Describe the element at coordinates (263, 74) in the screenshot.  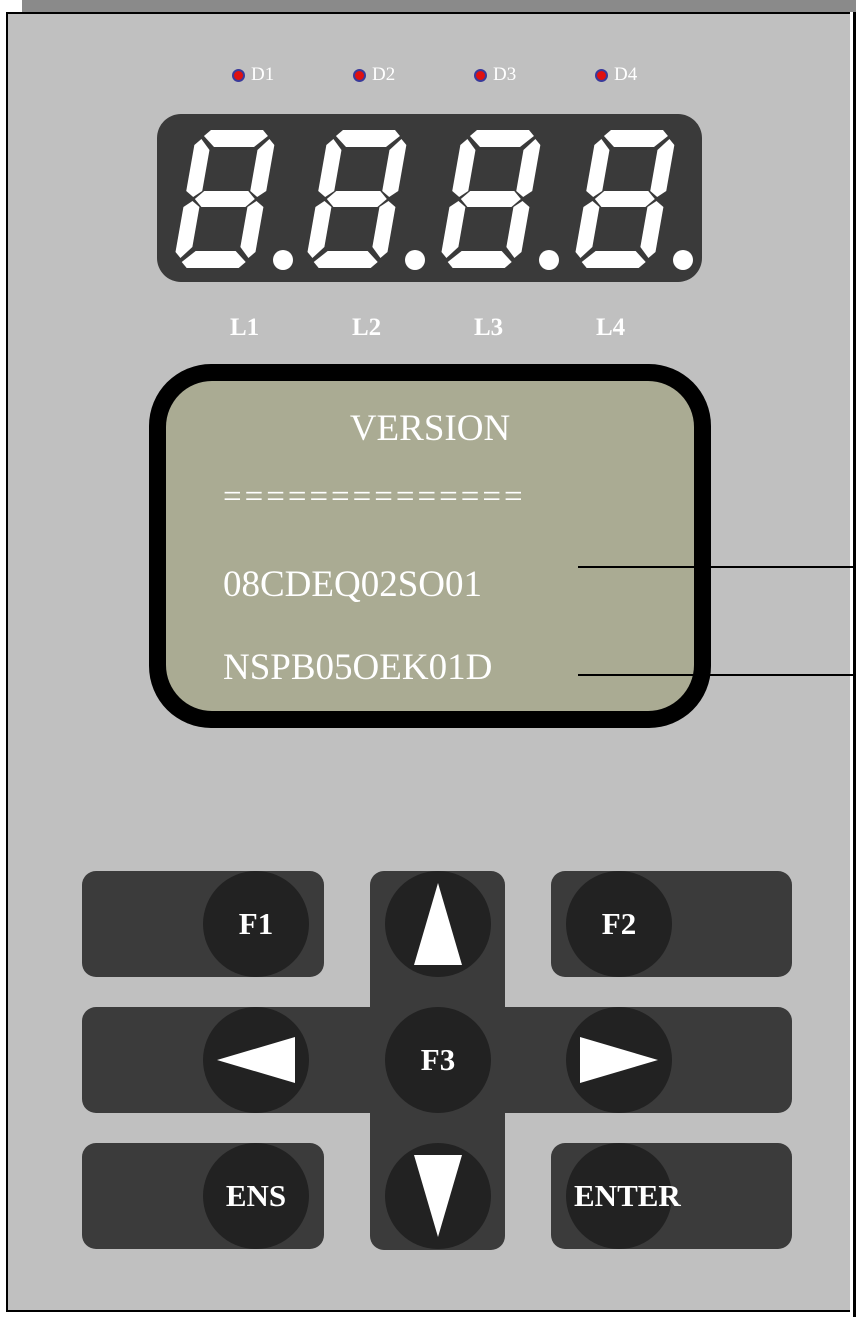
I see `indicator-label: D1` at that location.